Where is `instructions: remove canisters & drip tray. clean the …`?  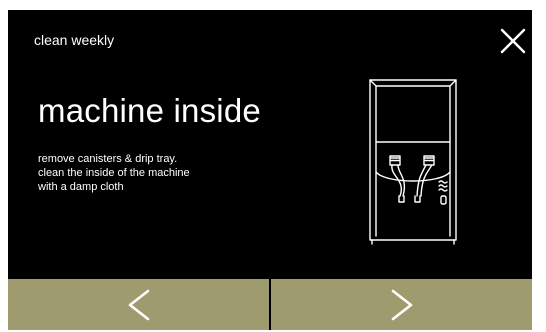
instructions: remove canisters & drip tray. clean the … is located at coordinates (114, 173).